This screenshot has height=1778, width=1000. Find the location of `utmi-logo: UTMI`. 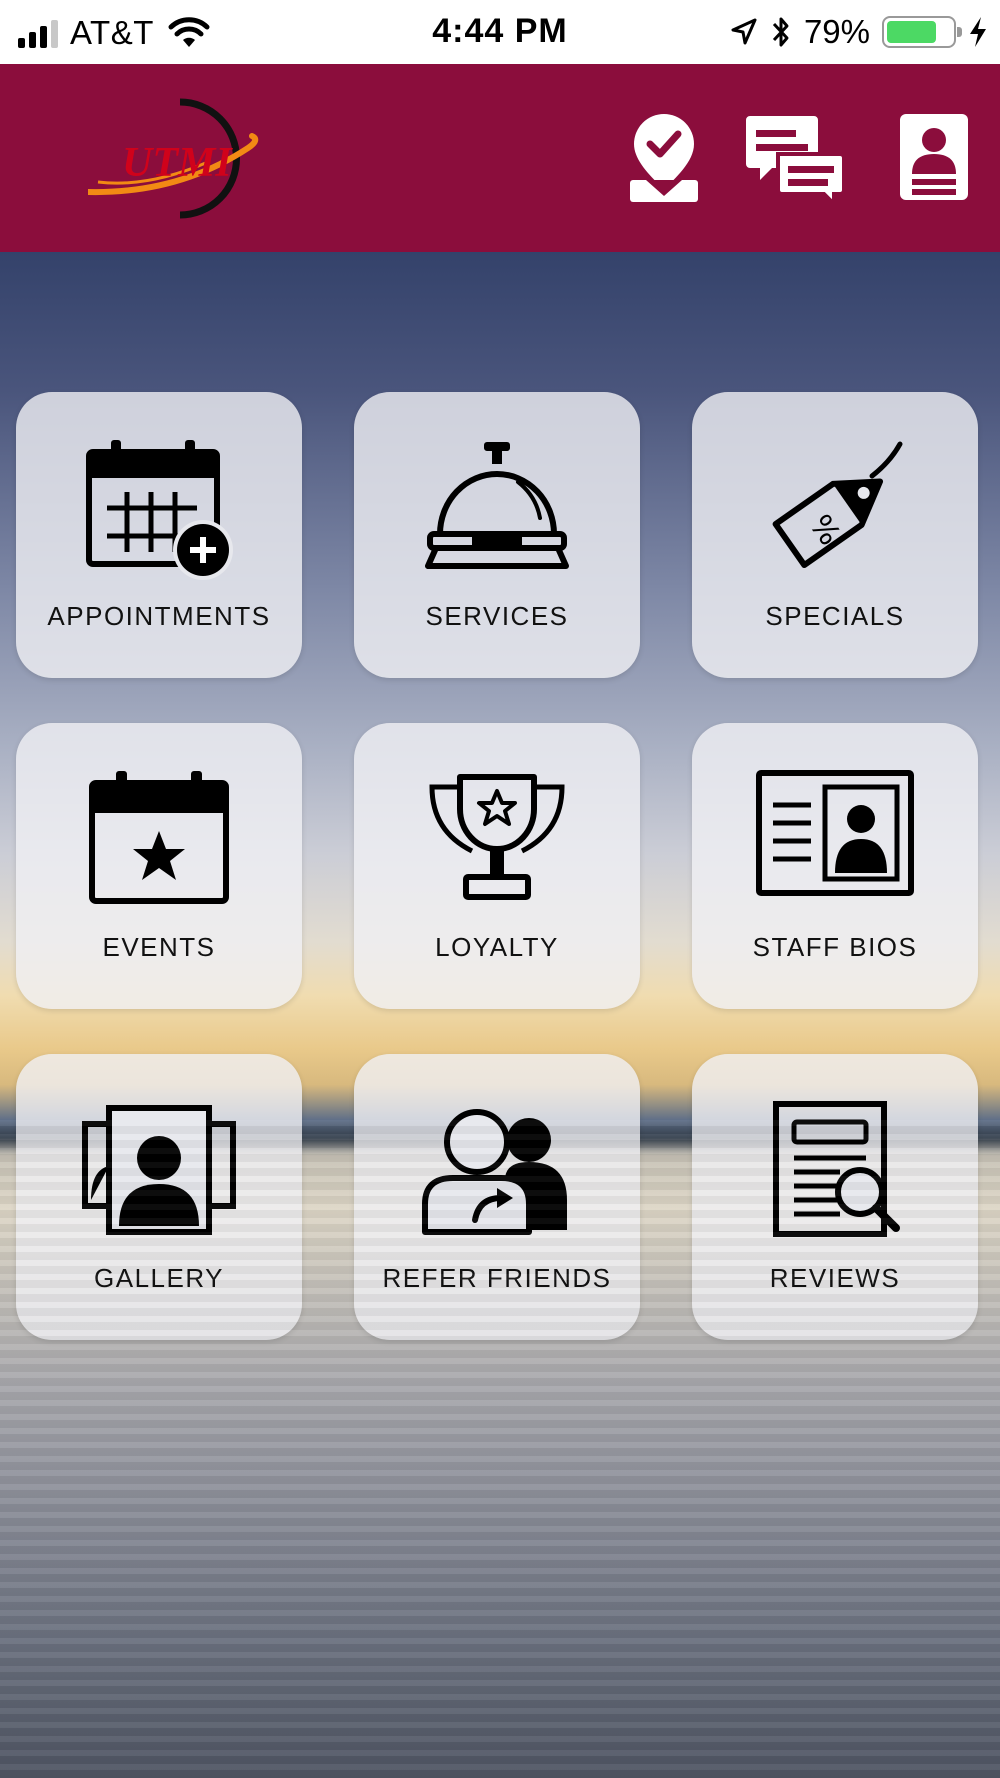

utmi-logo: UTMI is located at coordinates (178, 158).